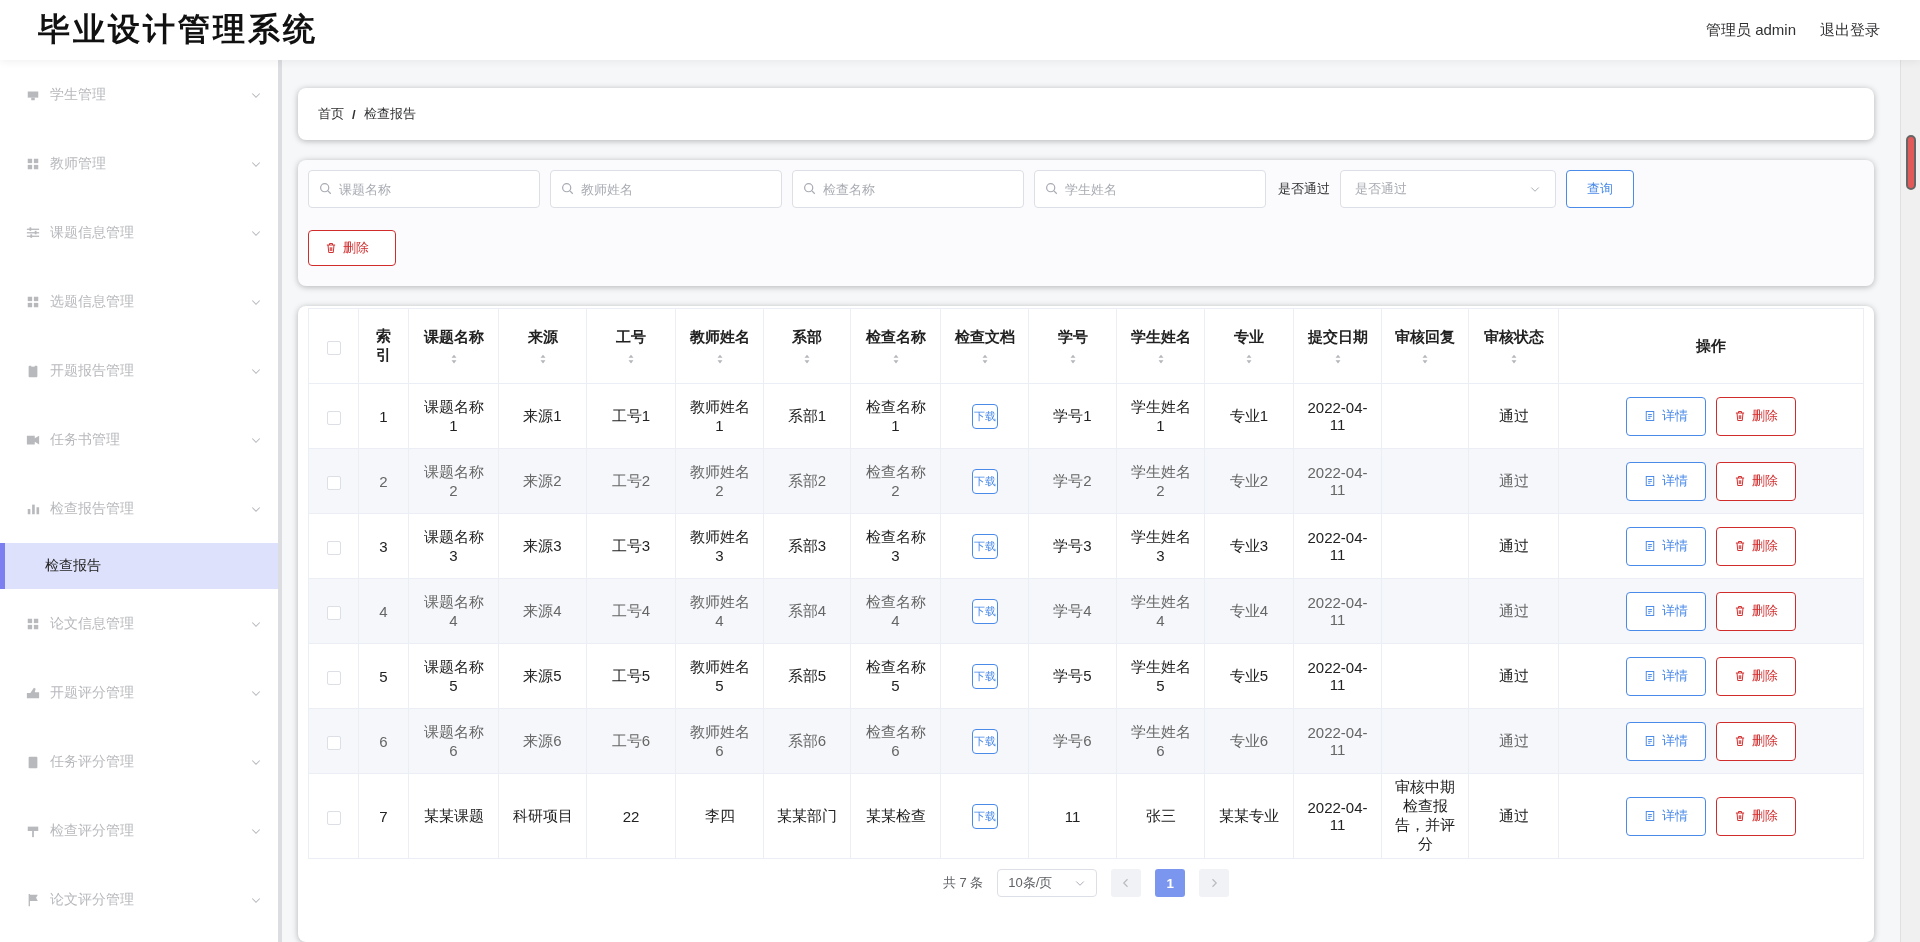 The height and width of the screenshot is (942, 1920). What do you see at coordinates (139, 830) in the screenshot?
I see `sidebar-item: 检查评分管理` at bounding box center [139, 830].